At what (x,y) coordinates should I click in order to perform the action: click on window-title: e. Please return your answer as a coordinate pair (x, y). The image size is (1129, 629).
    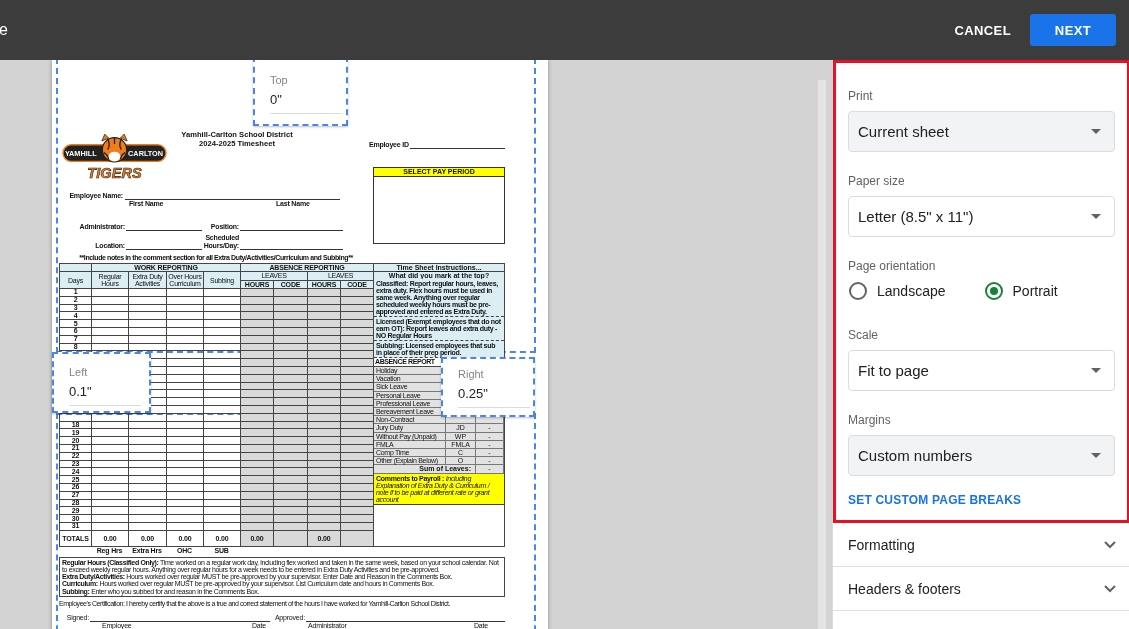
    Looking at the image, I should click on (4, 30).